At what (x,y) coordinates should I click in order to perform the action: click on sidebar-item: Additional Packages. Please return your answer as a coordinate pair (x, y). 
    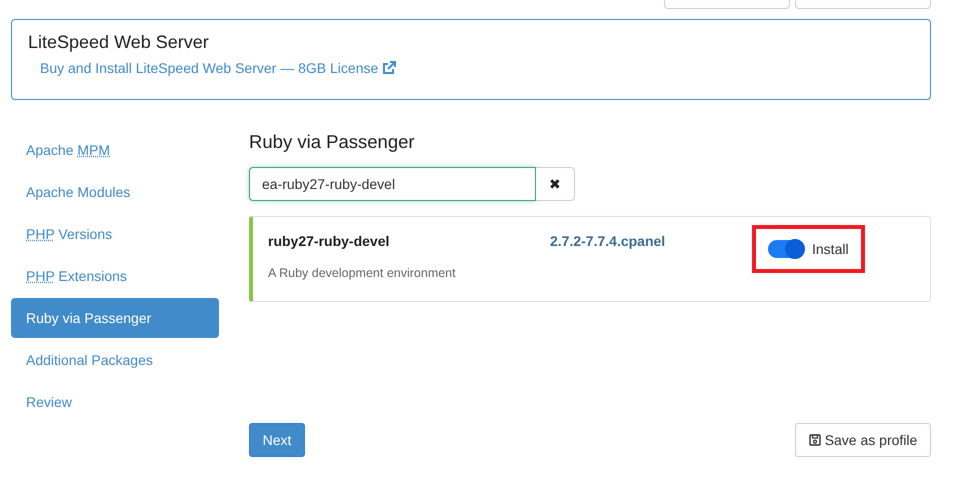
    Looking at the image, I should click on (115, 360).